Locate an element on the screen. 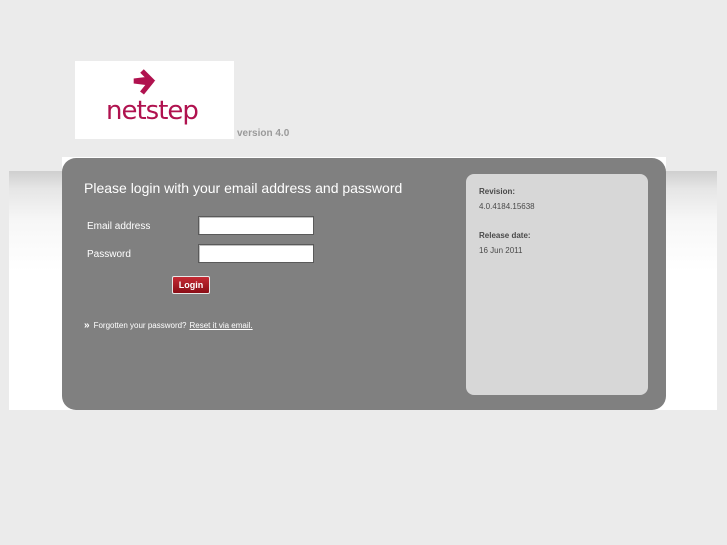  release-date-label: Release date: is located at coordinates (505, 235).